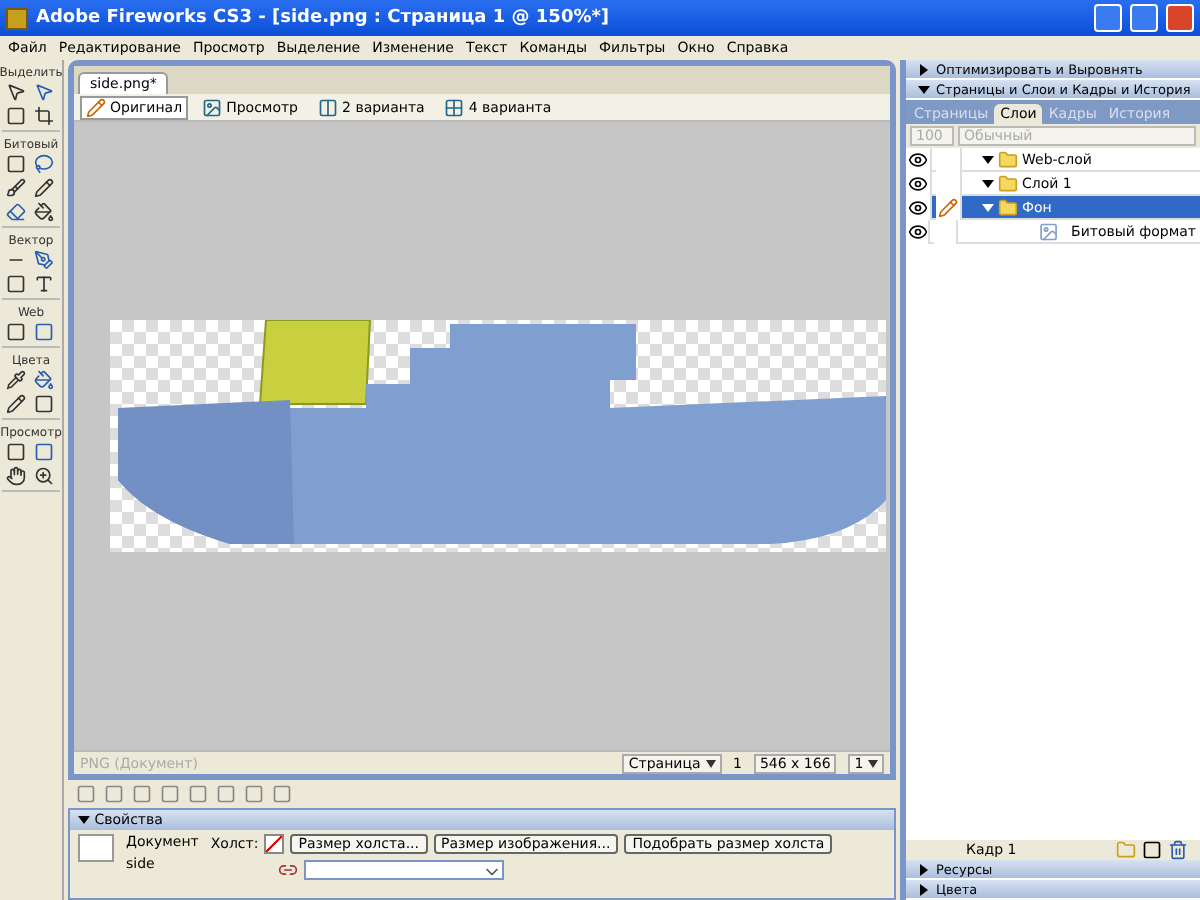  Describe the element at coordinates (1178, 850) in the screenshot. I see `trash-icon` at that location.